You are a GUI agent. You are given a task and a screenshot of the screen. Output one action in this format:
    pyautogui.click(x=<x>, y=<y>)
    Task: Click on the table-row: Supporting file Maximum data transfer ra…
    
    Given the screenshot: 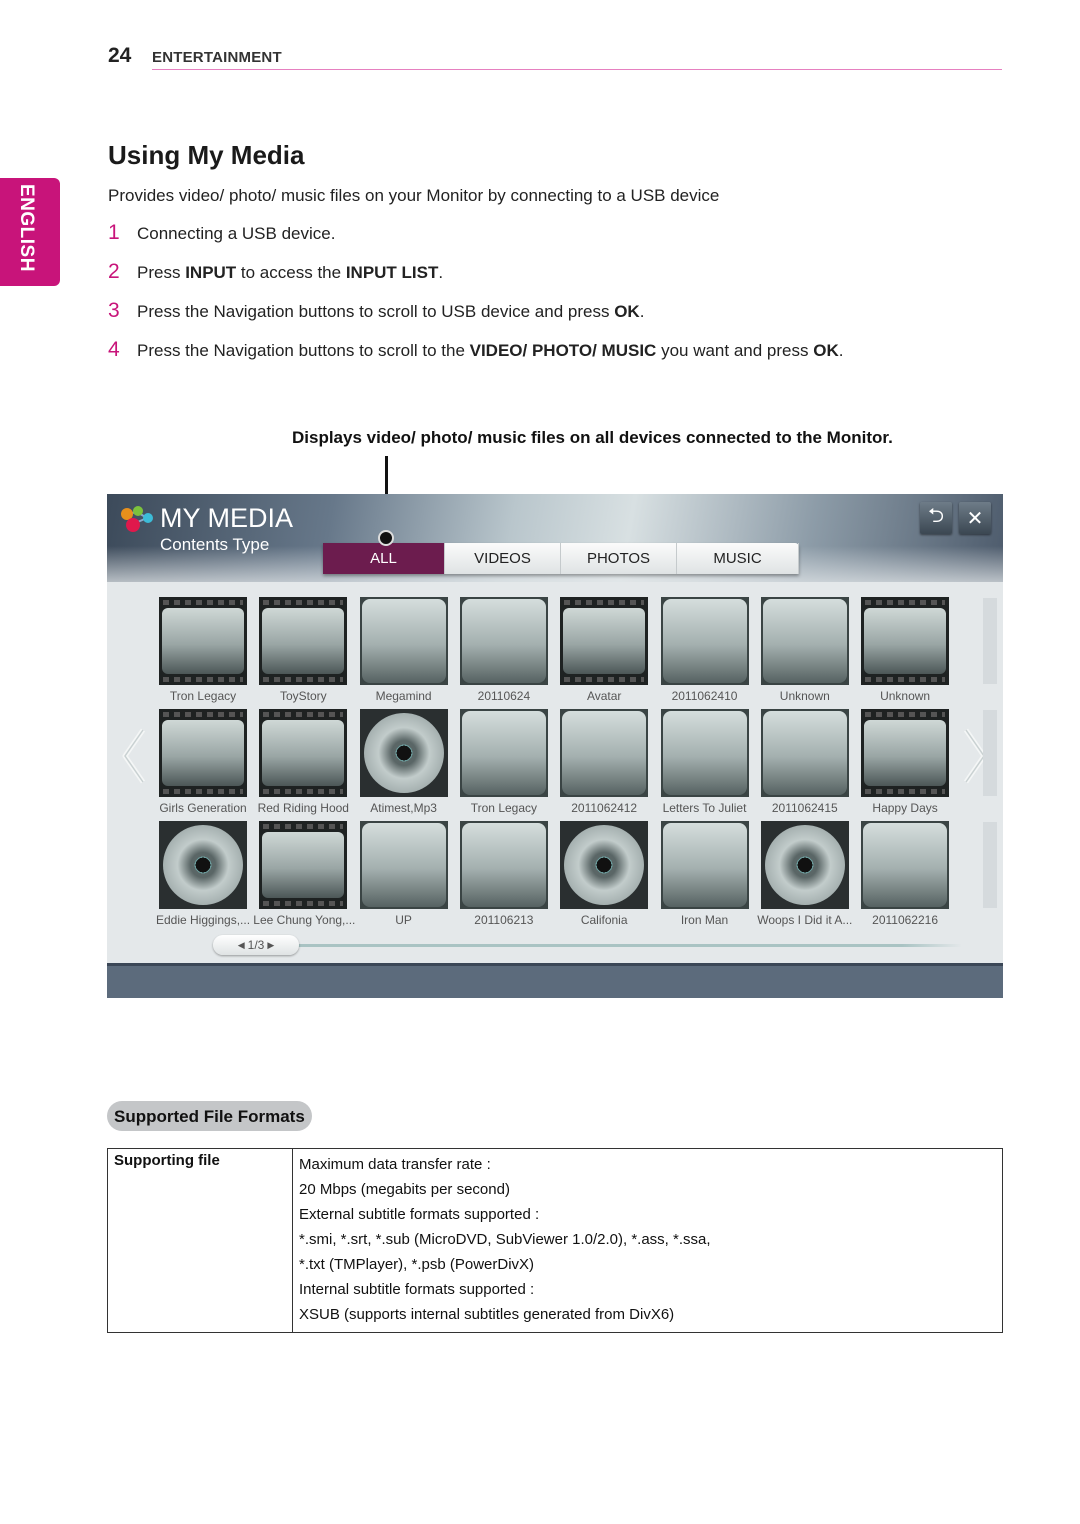 What is the action you would take?
    pyautogui.click(x=555, y=1240)
    